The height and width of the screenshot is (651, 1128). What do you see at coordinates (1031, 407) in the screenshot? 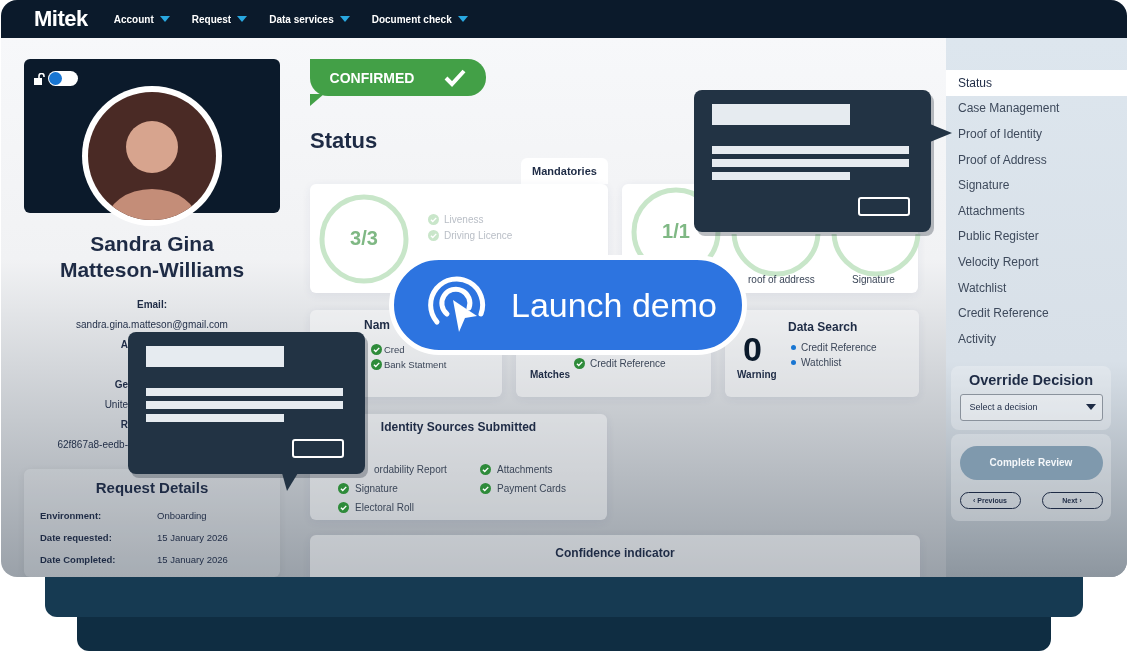
I see `decision-select: Select a decision` at bounding box center [1031, 407].